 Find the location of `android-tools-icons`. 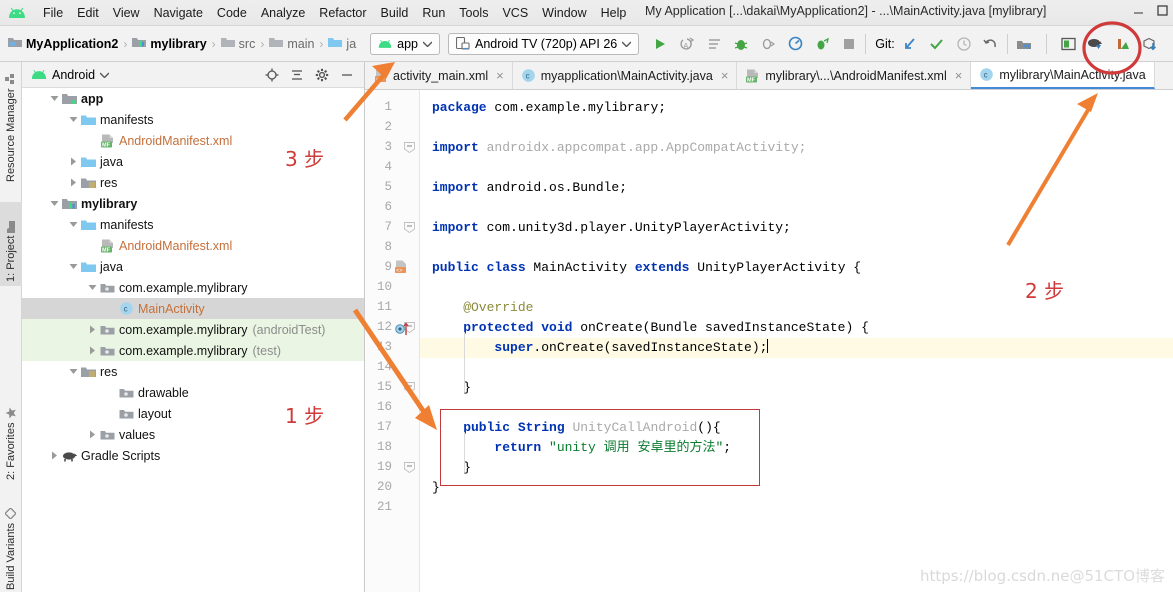

android-tools-icons is located at coordinates (1087, 43).